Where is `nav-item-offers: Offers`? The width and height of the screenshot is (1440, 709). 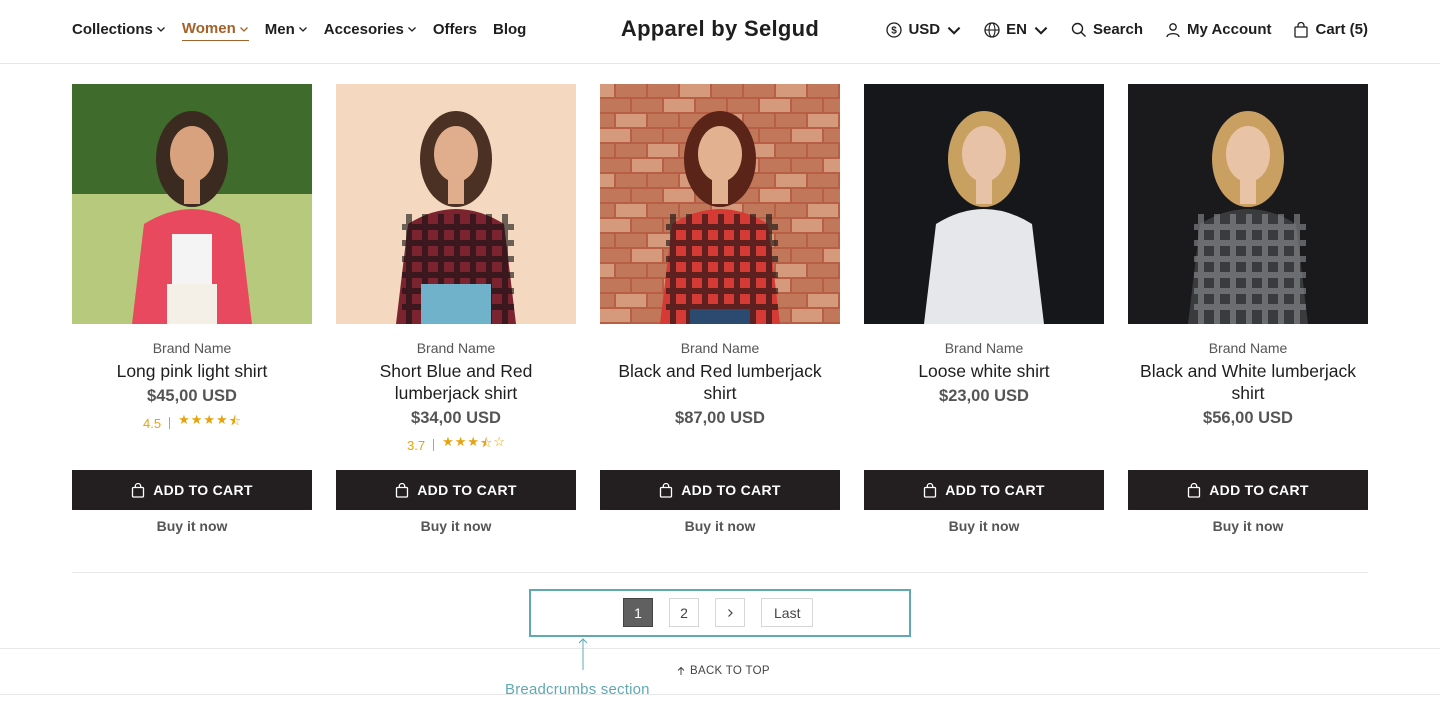
nav-item-offers: Offers is located at coordinates (455, 30).